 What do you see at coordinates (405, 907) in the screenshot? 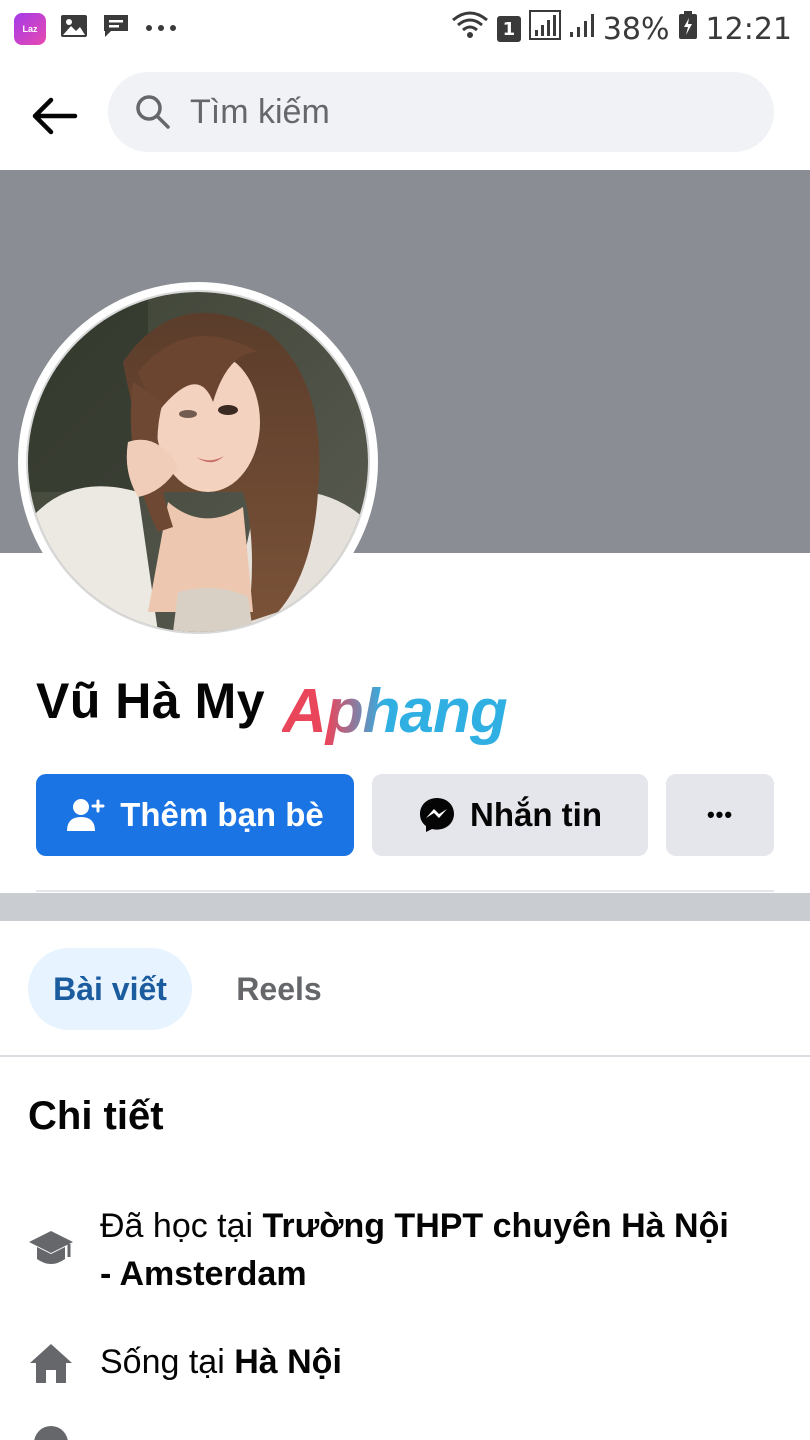
I see `section-separator` at bounding box center [405, 907].